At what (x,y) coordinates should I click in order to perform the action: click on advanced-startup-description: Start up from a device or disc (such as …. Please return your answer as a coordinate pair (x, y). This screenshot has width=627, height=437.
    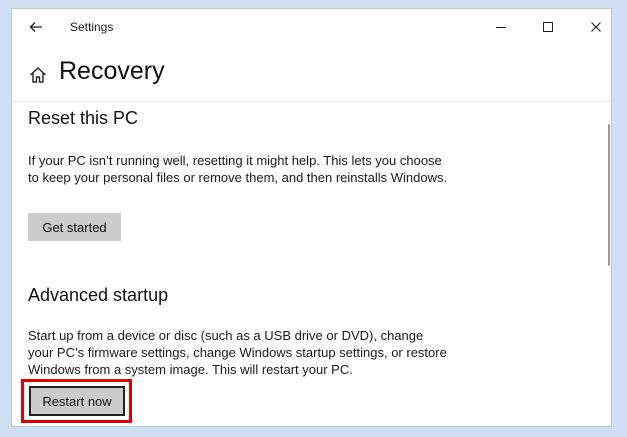
    Looking at the image, I should click on (237, 352).